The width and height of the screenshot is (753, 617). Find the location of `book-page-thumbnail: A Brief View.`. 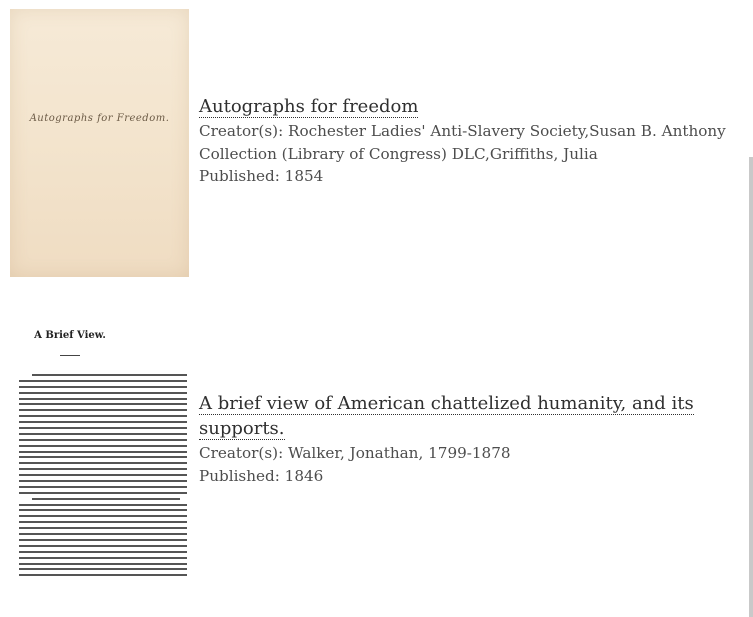

book-page-thumbnail: A Brief View. is located at coordinates (99, 446).